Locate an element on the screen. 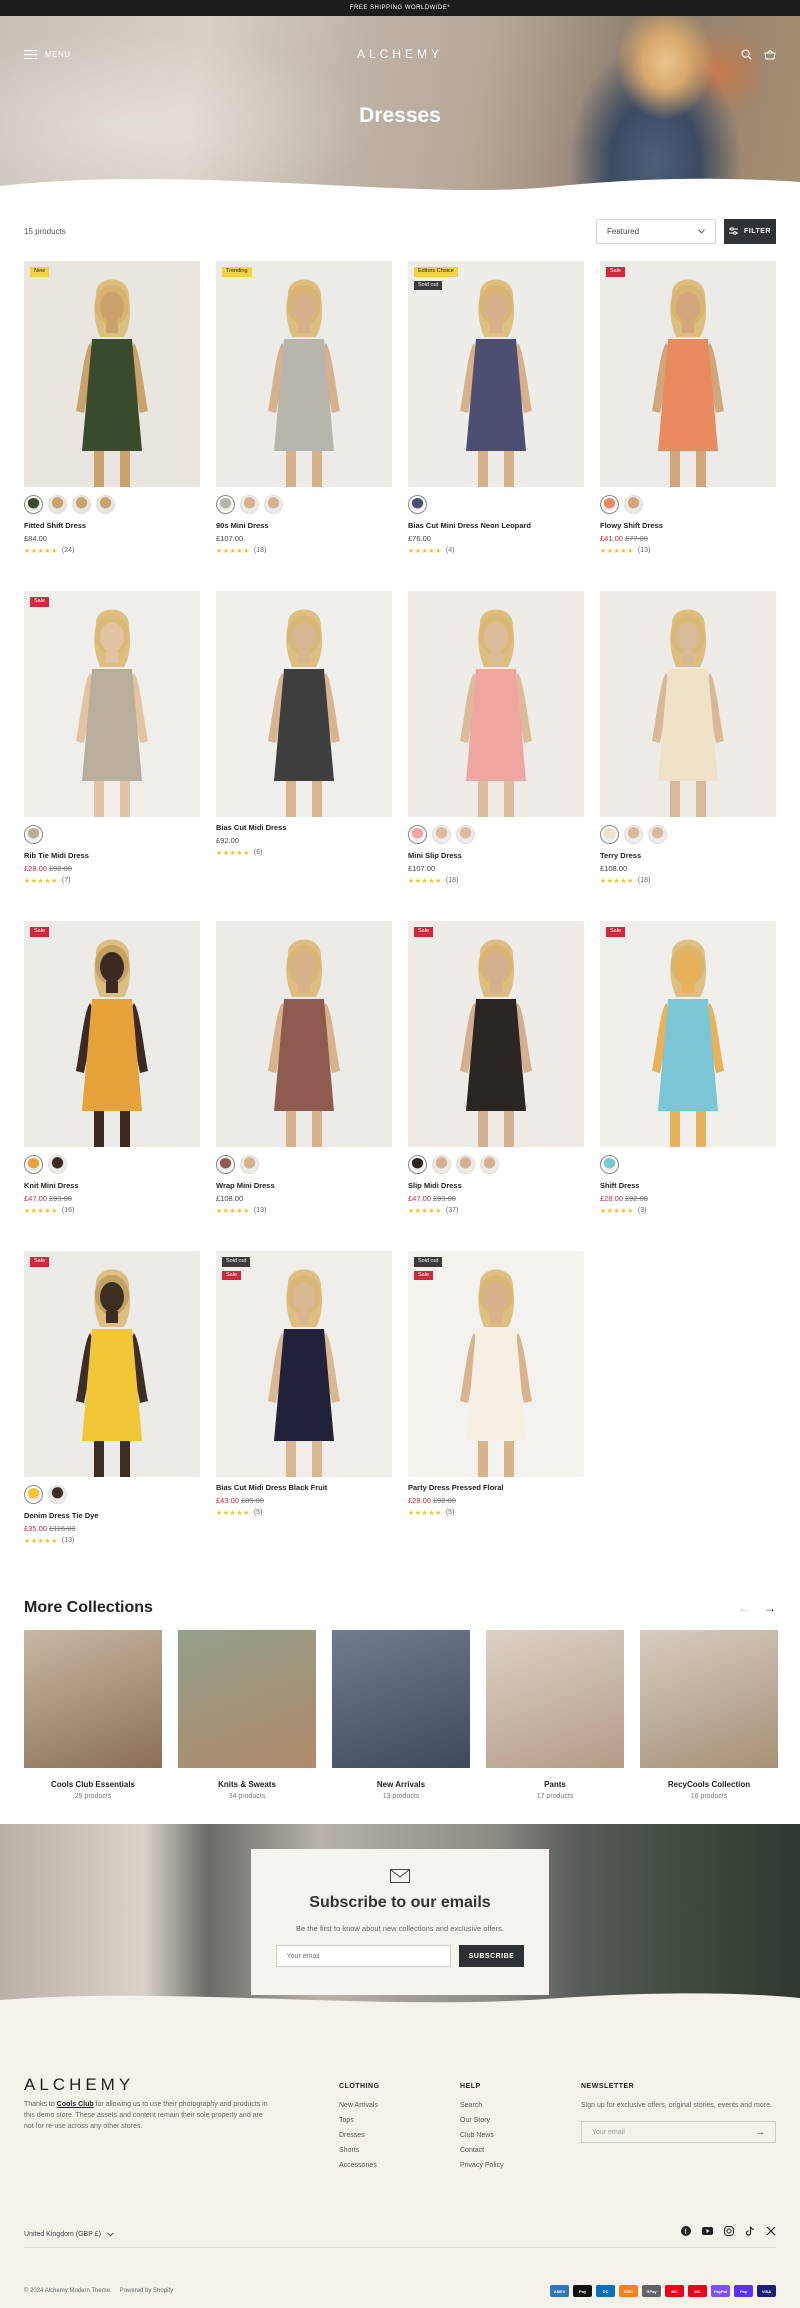 This screenshot has width=800, height=2308. product-title: Terry Dress is located at coordinates (688, 855).